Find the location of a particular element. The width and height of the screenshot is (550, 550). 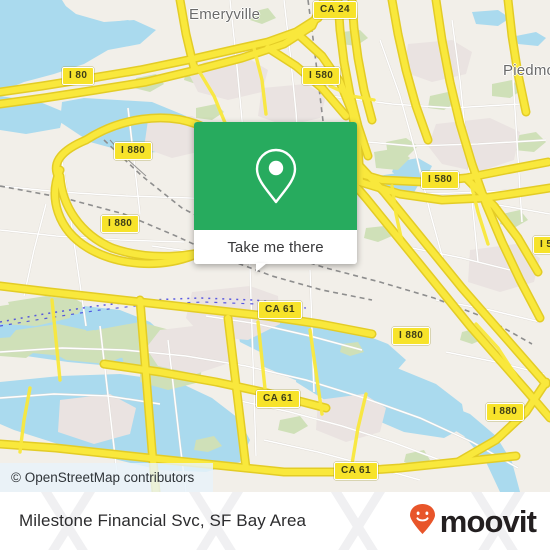

attribution-bar: © OpenStreetMap contributors is located at coordinates (106, 477).